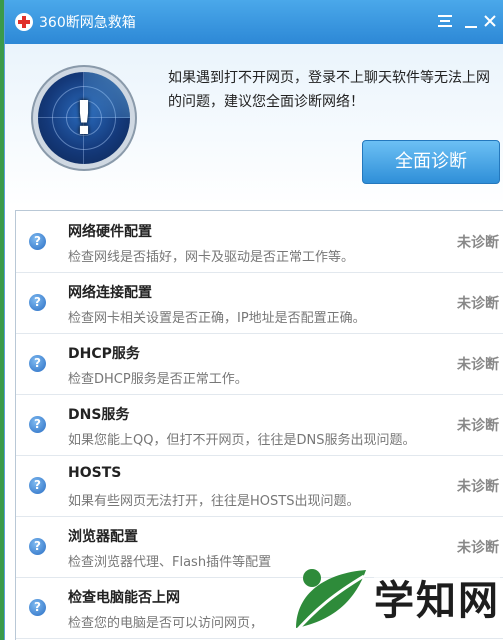  I want to click on item-description: 检查DHCP服务是否正常工作。, so click(158, 379).